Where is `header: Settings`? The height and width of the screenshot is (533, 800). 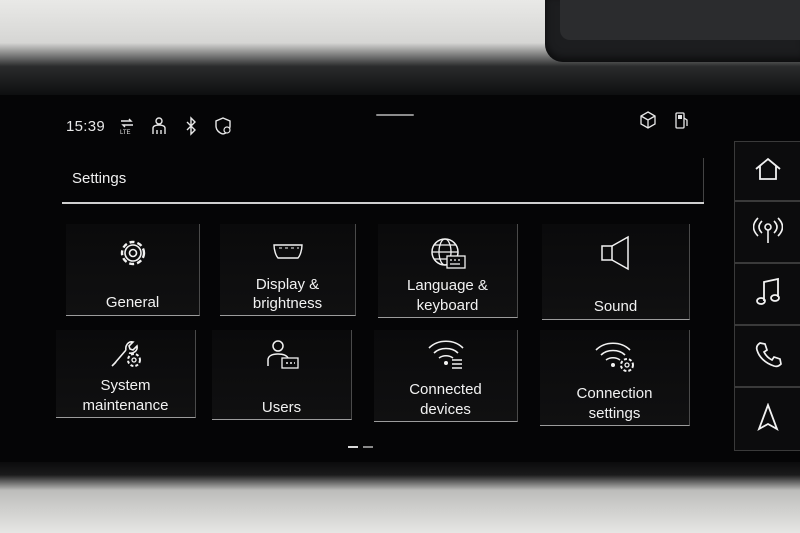 header: Settings is located at coordinates (383, 181).